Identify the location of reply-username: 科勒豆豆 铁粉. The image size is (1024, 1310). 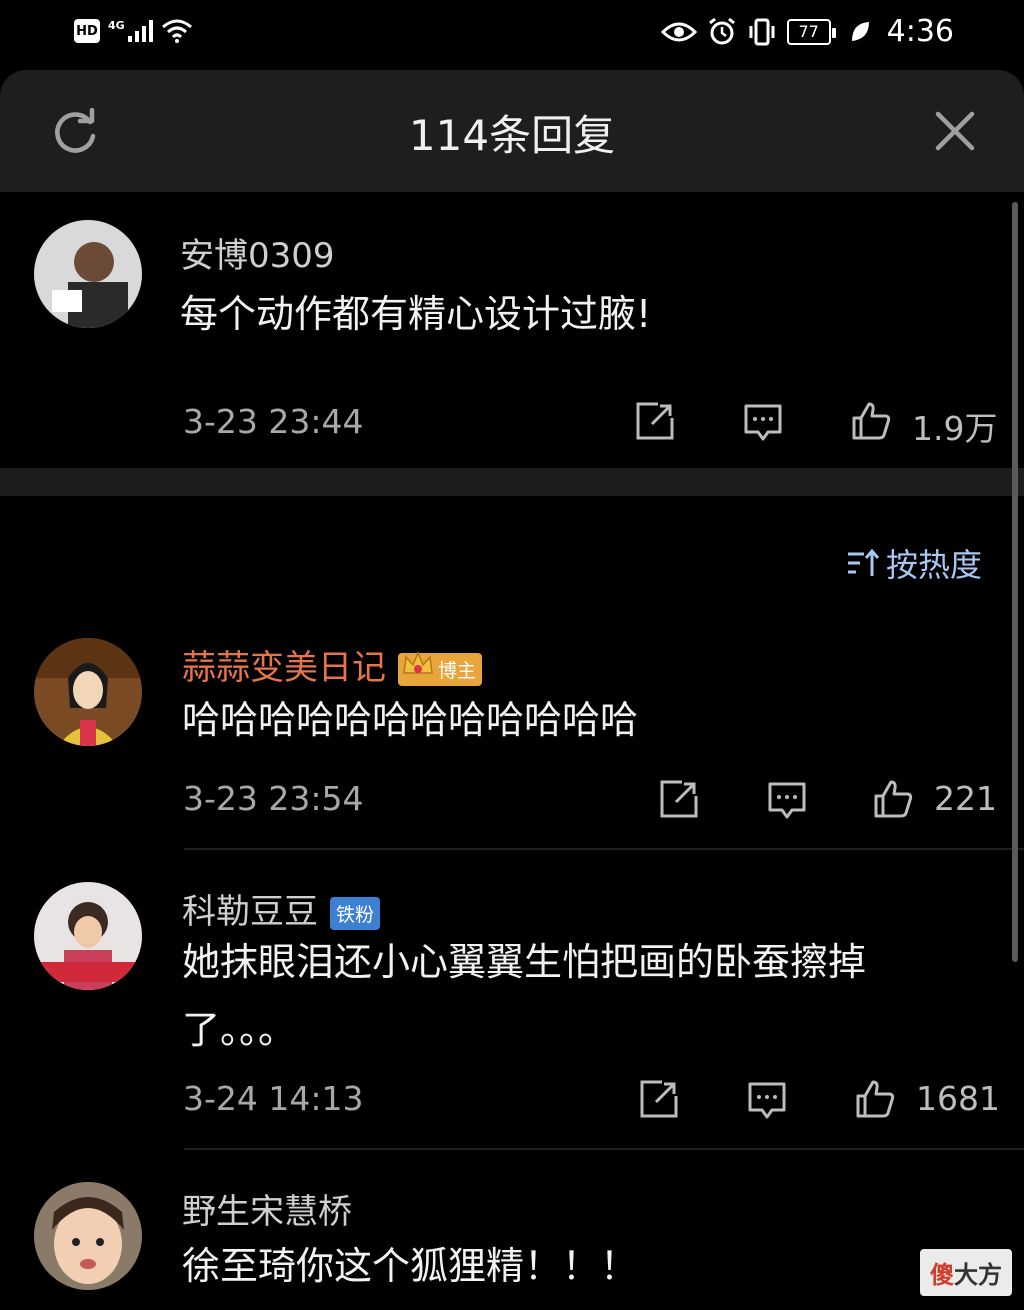
(281, 908).